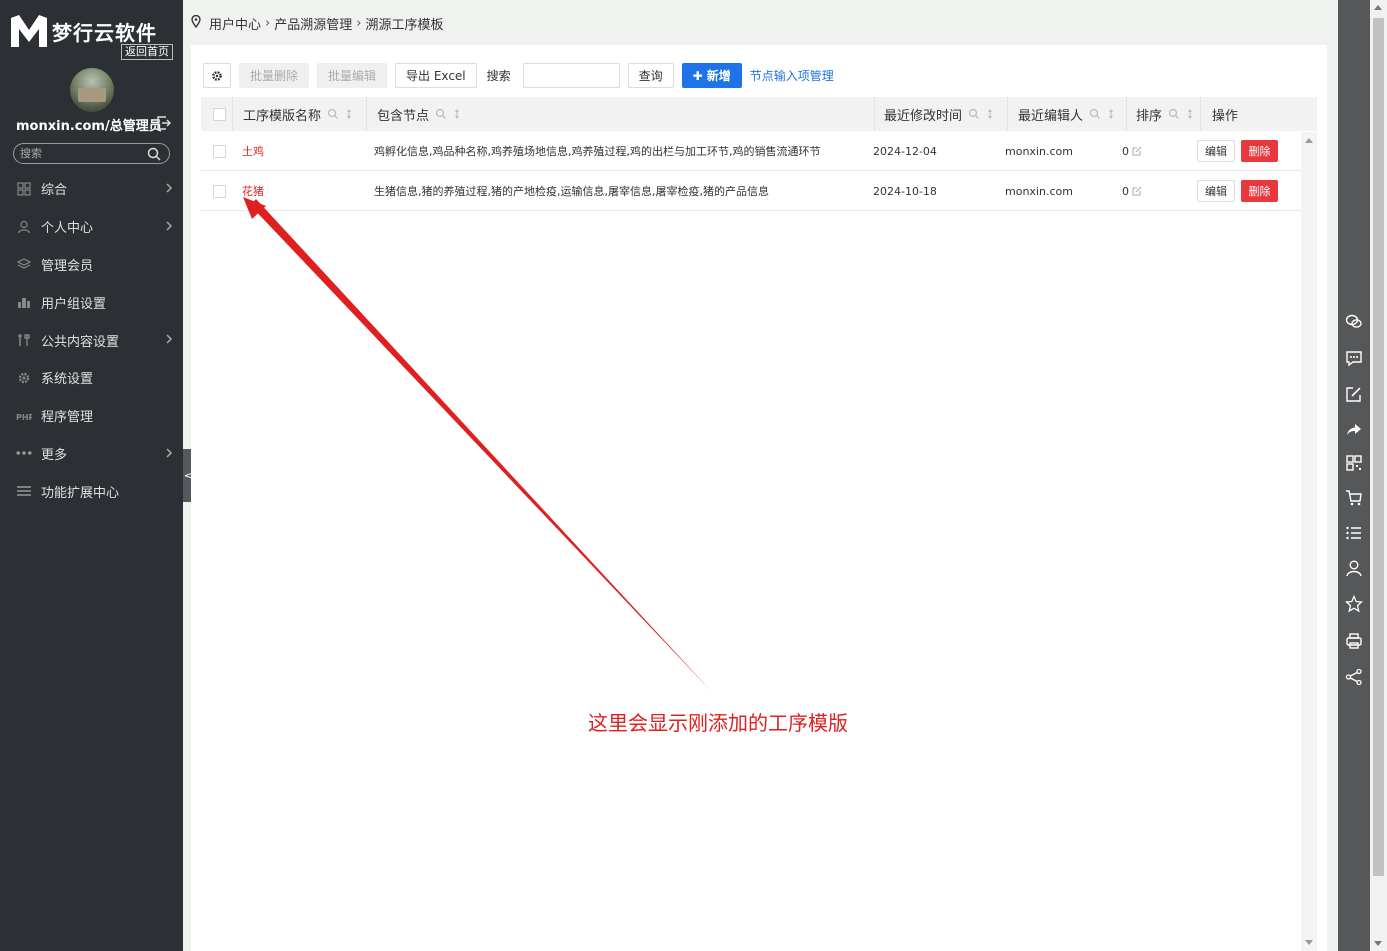 This screenshot has height=951, width=1387. I want to click on breadcrumb: 用户中心 › 产品溯源管理 › 溯源工序模板, so click(317, 23).